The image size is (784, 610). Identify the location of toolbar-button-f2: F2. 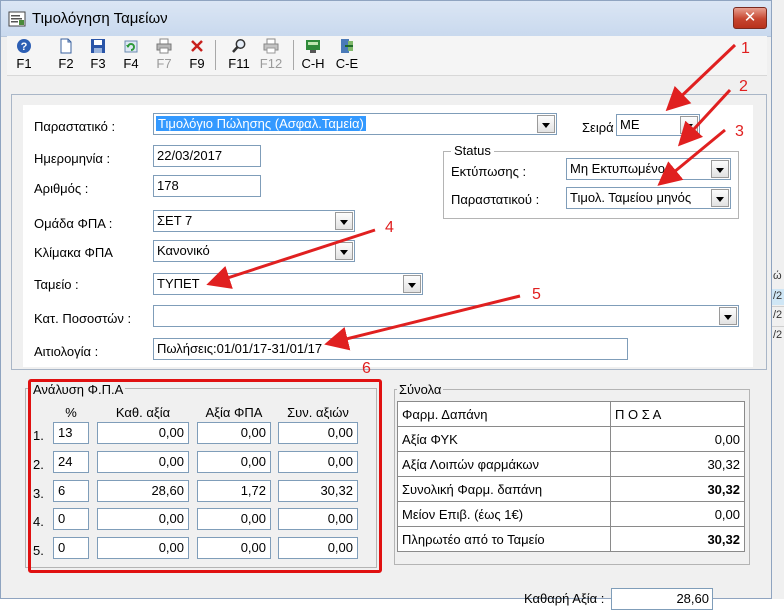
(66, 55).